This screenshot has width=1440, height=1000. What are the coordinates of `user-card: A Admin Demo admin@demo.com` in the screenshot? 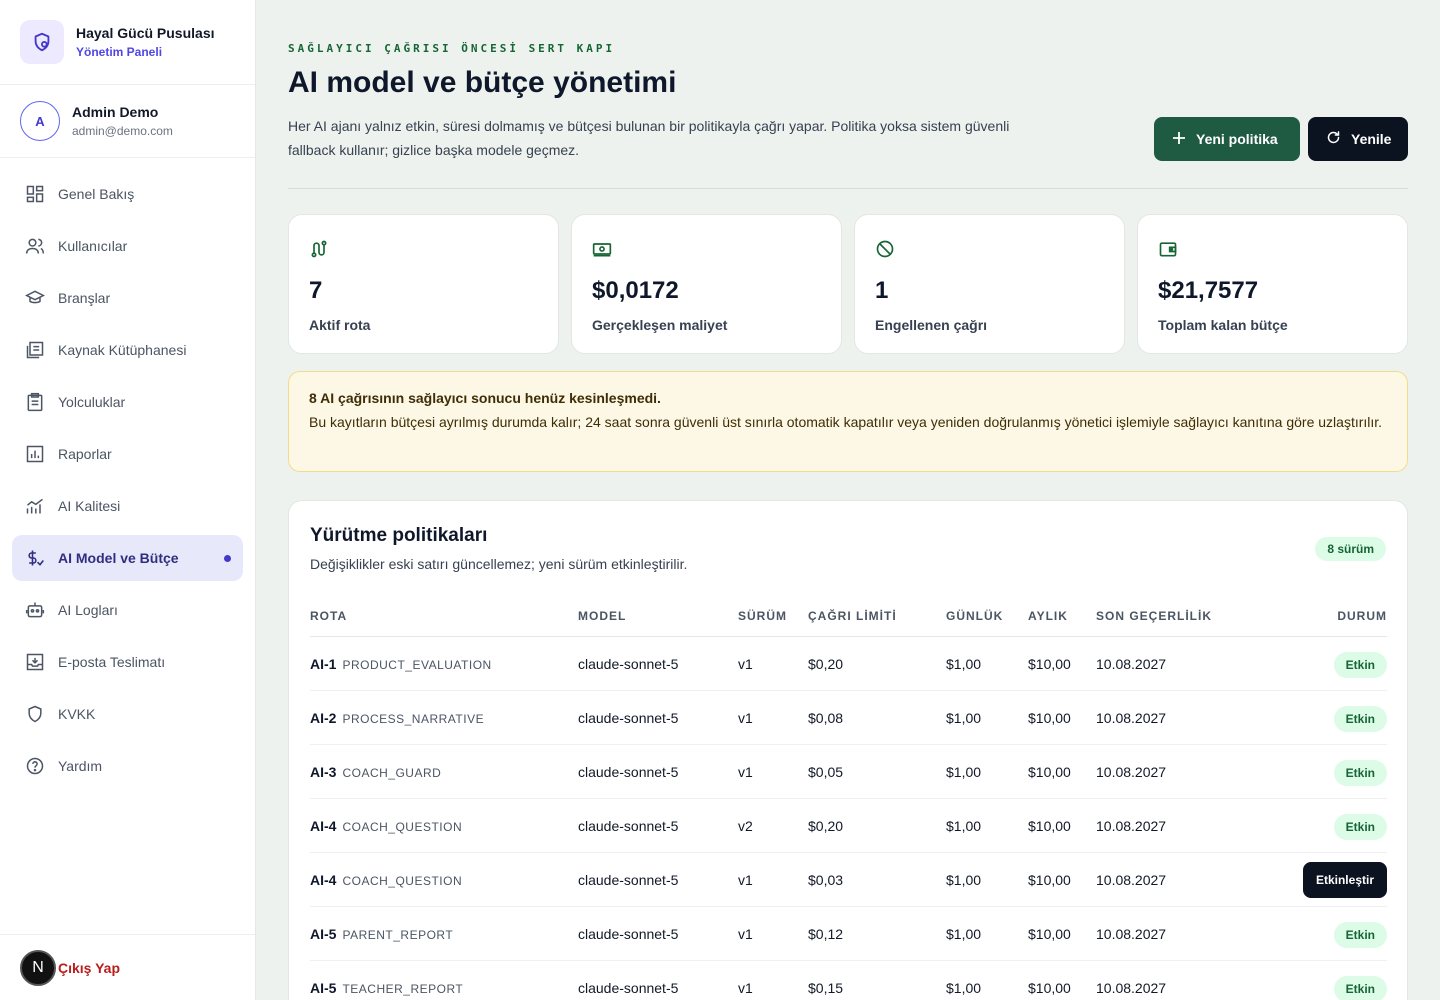 It's located at (127, 121).